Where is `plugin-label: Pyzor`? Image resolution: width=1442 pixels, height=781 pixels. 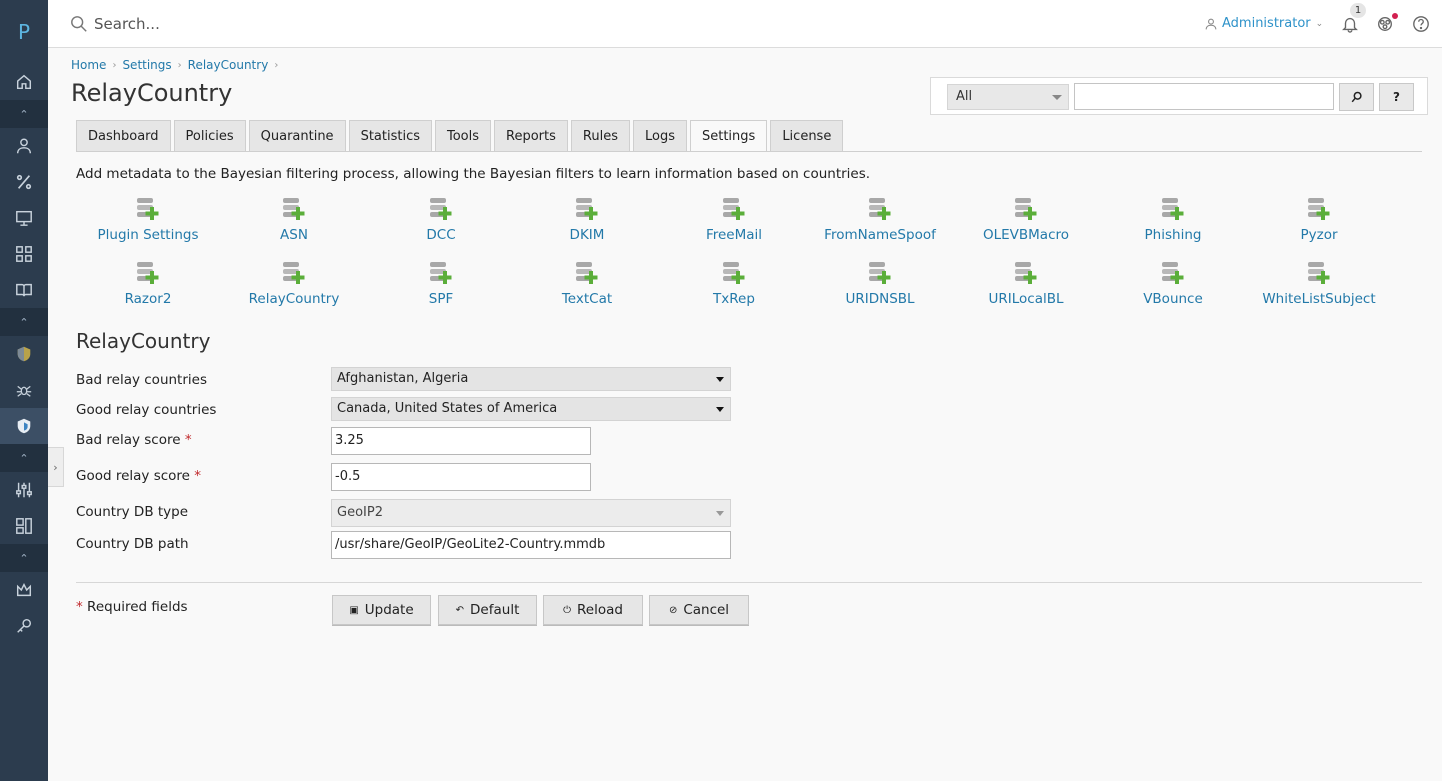
plugin-label: Pyzor is located at coordinates (1319, 235).